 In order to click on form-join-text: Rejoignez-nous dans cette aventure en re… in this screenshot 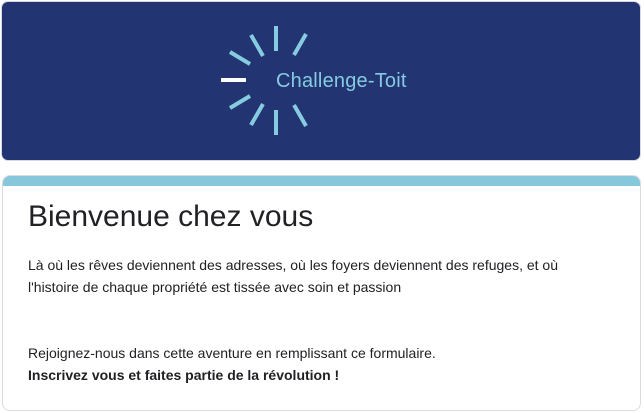, I will do `click(232, 353)`.